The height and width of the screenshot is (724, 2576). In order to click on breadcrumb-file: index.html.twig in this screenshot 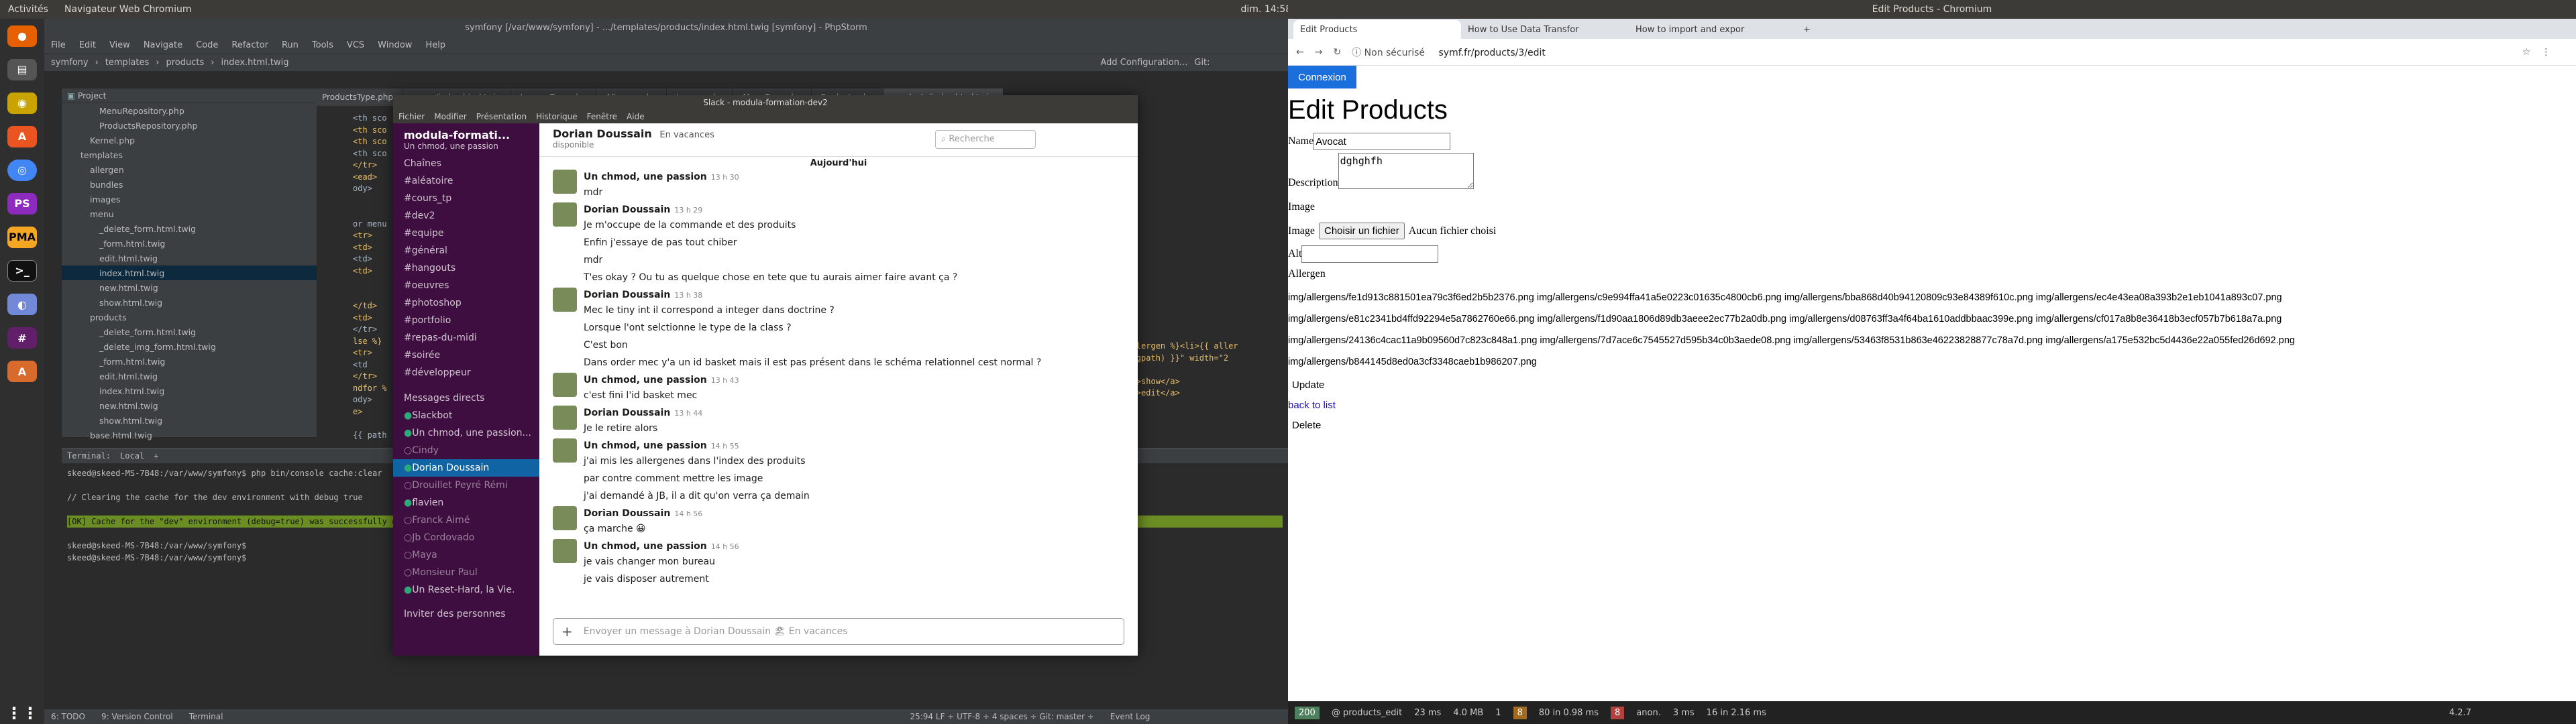, I will do `click(254, 63)`.